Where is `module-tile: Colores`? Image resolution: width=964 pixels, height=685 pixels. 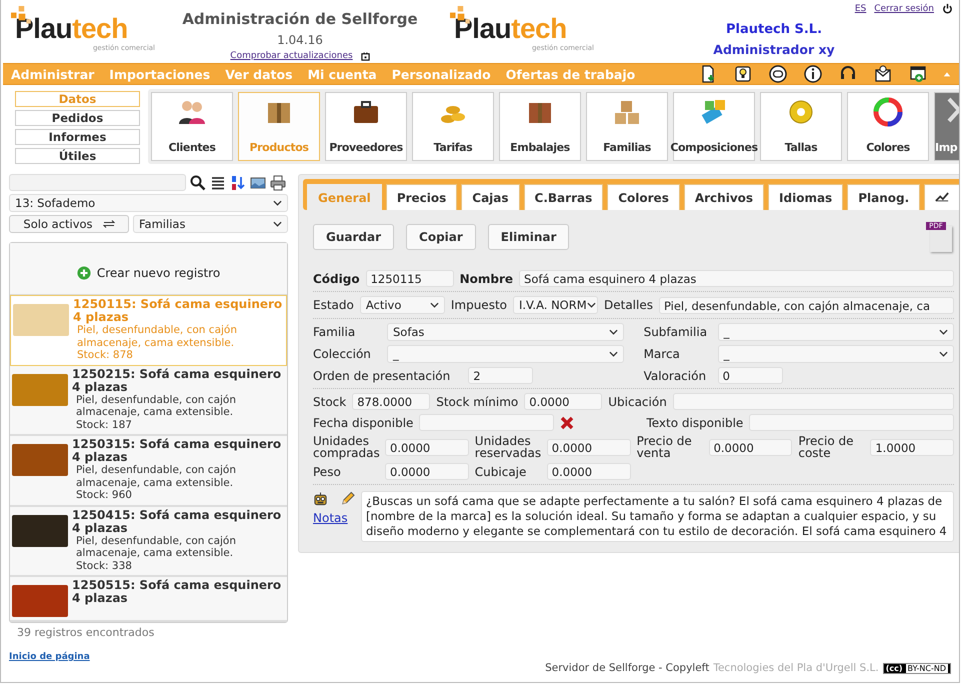
module-tile: Colores is located at coordinates (888, 126).